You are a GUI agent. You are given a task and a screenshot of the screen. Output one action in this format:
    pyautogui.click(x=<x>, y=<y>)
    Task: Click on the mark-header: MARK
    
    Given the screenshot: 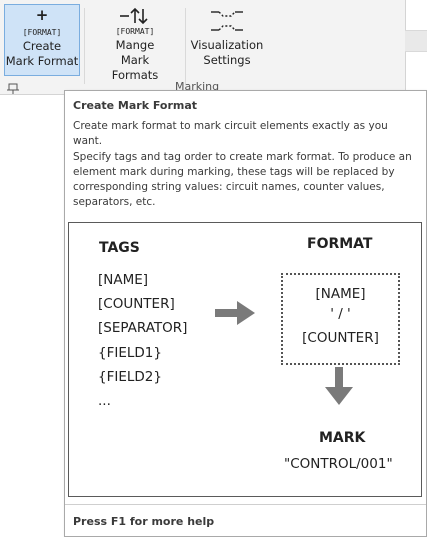 What is the action you would take?
    pyautogui.click(x=342, y=438)
    